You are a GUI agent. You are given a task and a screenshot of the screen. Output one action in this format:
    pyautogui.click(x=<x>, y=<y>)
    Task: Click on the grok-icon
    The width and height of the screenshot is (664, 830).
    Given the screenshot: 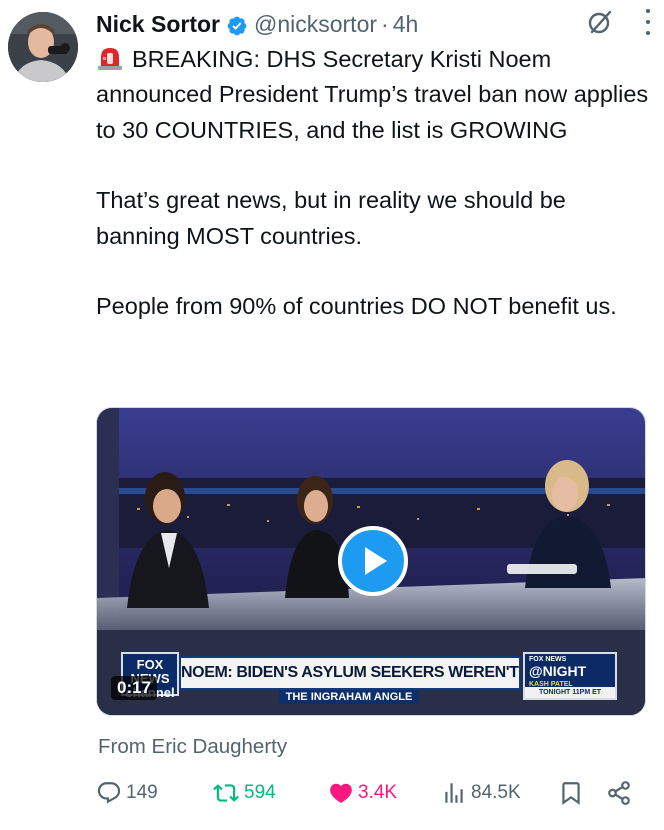 What is the action you would take?
    pyautogui.click(x=600, y=22)
    